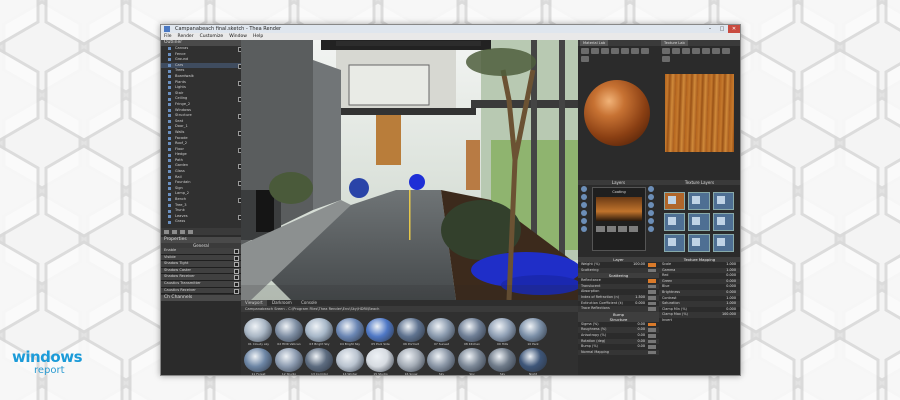  Describe the element at coordinates (706, 51) in the screenshot. I see `rotate-icon` at that location.